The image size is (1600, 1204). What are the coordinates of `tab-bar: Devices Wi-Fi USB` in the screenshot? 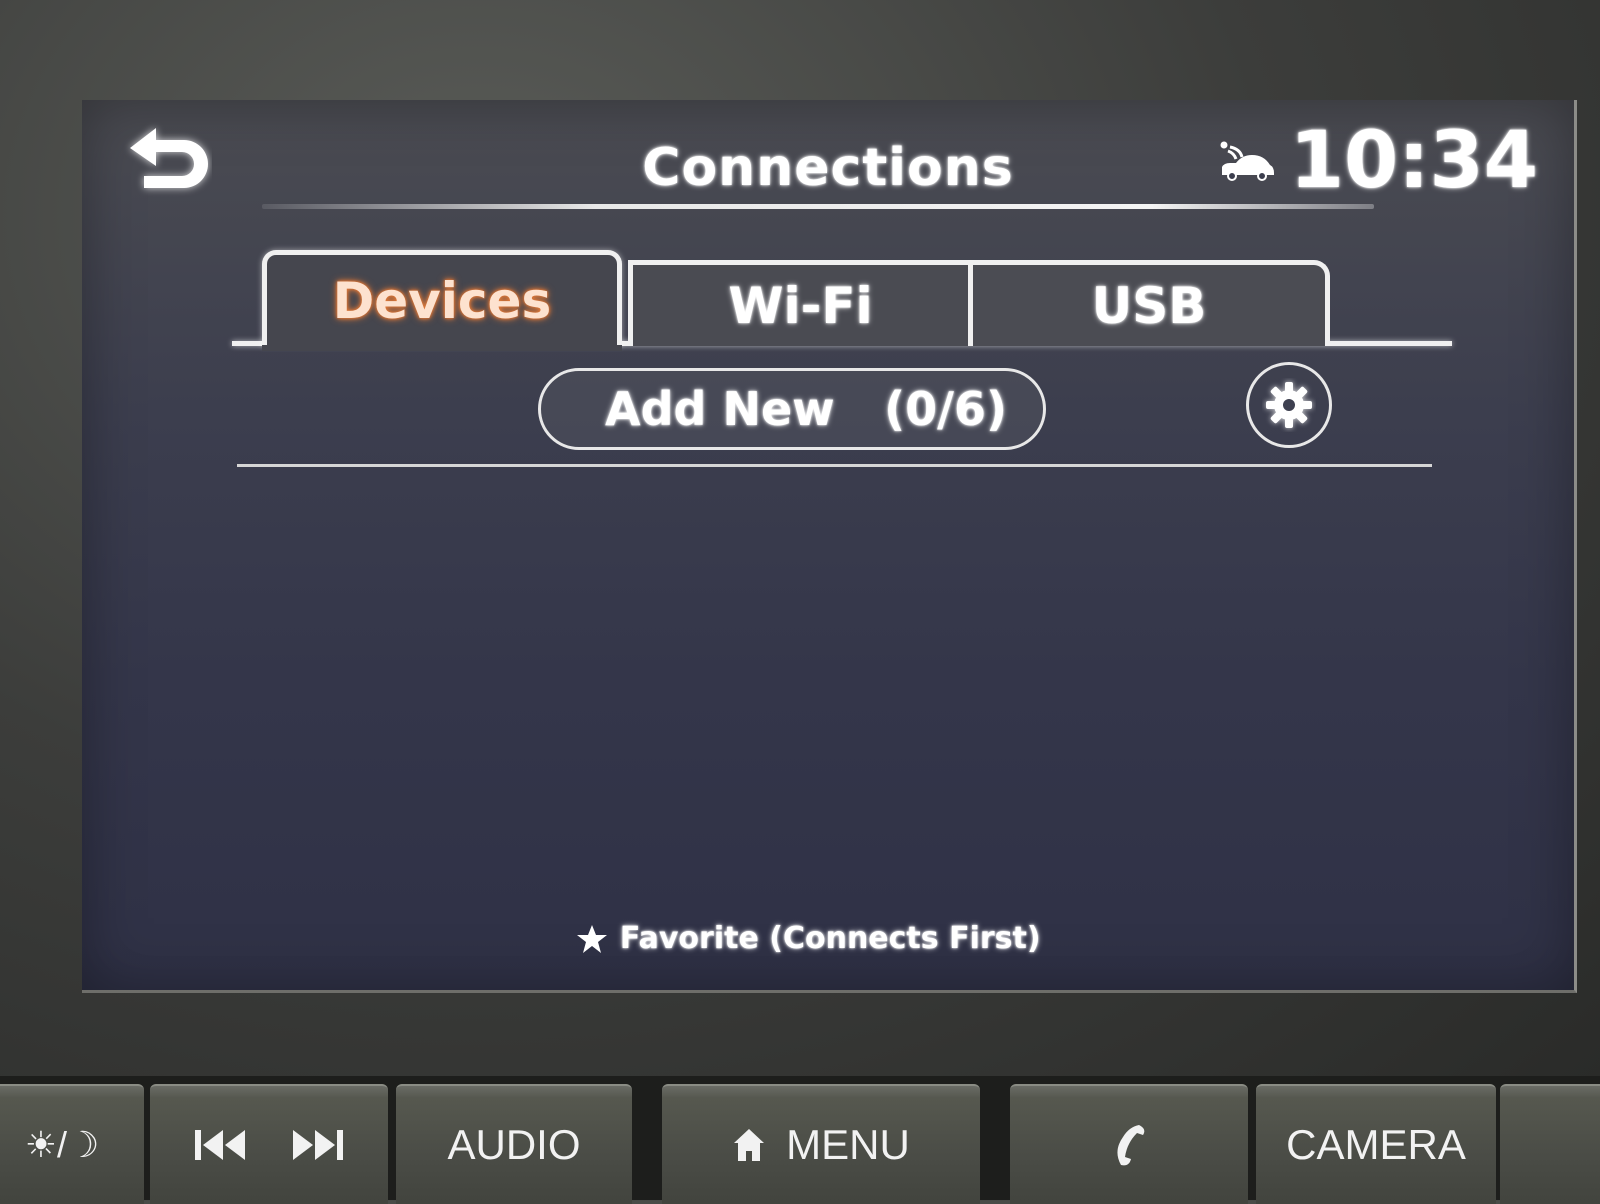 It's located at (842, 298).